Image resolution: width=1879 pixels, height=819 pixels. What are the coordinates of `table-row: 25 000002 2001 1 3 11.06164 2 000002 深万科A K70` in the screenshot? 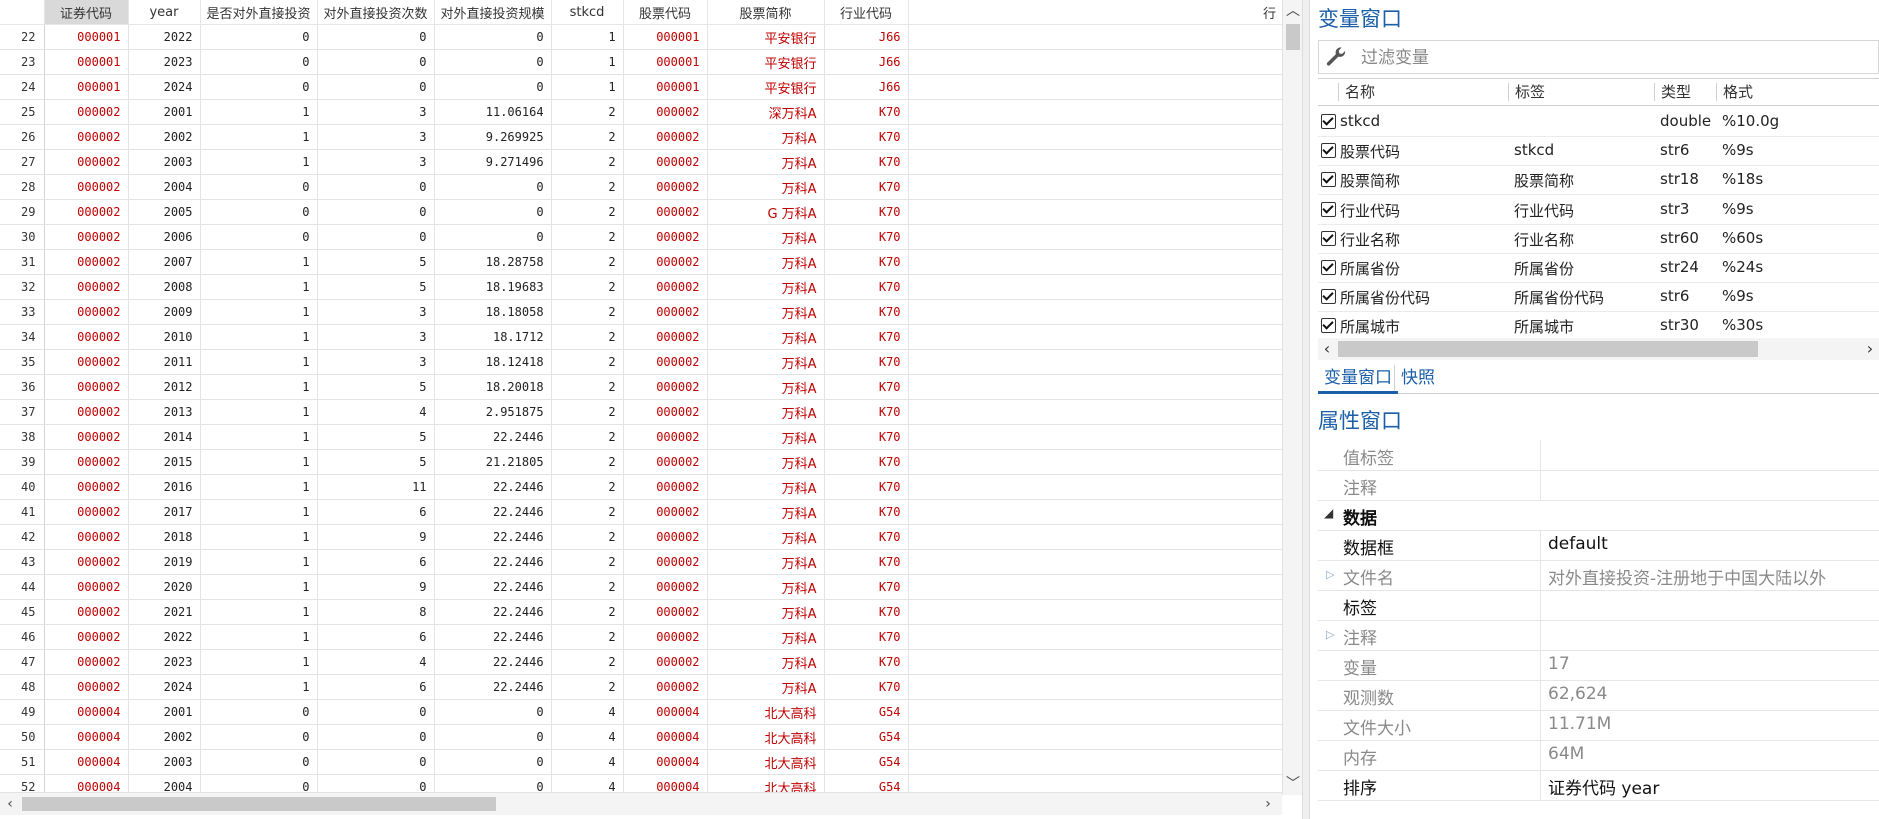 It's located at (641, 112).